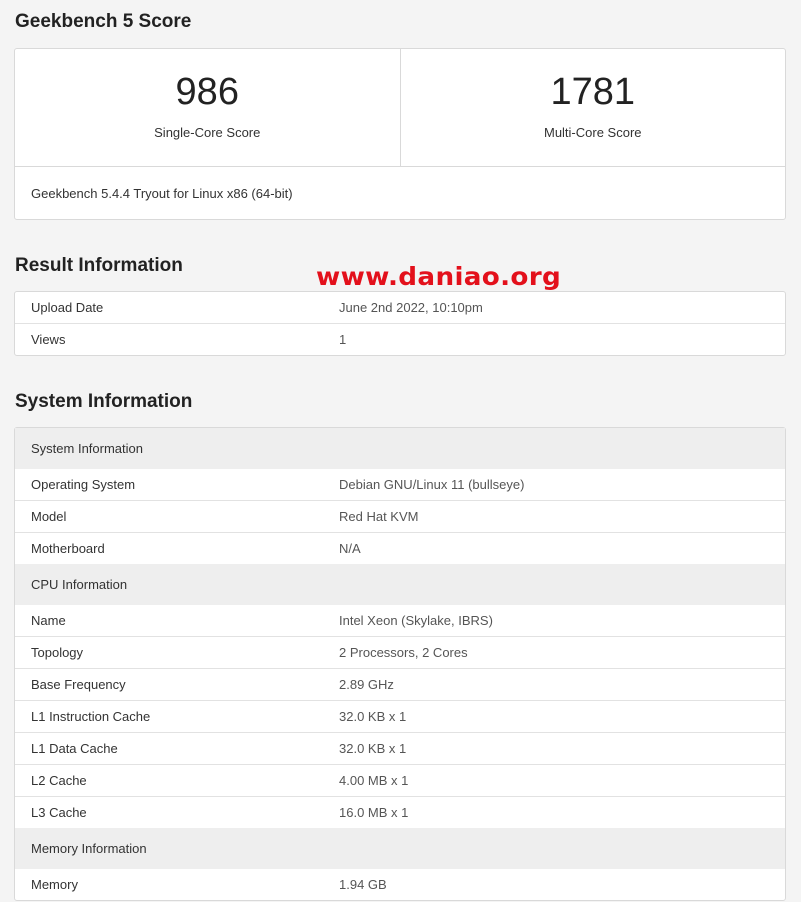  Describe the element at coordinates (104, 401) in the screenshot. I see `system-section-title: System Information` at that location.